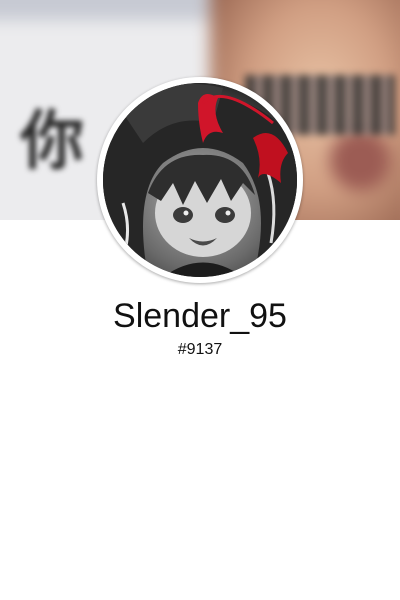 Image resolution: width=400 pixels, height=600 pixels. Describe the element at coordinates (200, 349) in the screenshot. I see `user-discriminator: #9137` at that location.